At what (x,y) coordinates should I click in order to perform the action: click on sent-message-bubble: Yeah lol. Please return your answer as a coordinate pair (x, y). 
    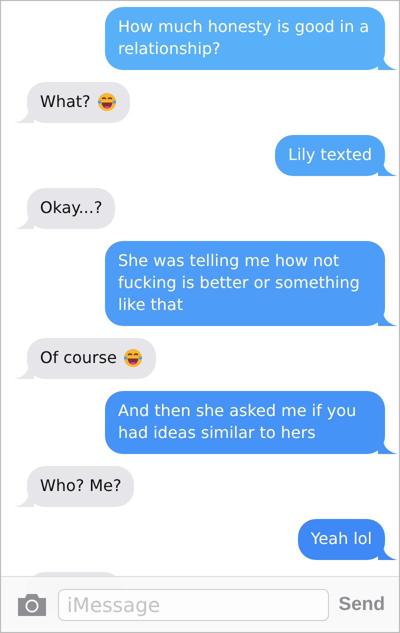
    Looking at the image, I should click on (341, 539).